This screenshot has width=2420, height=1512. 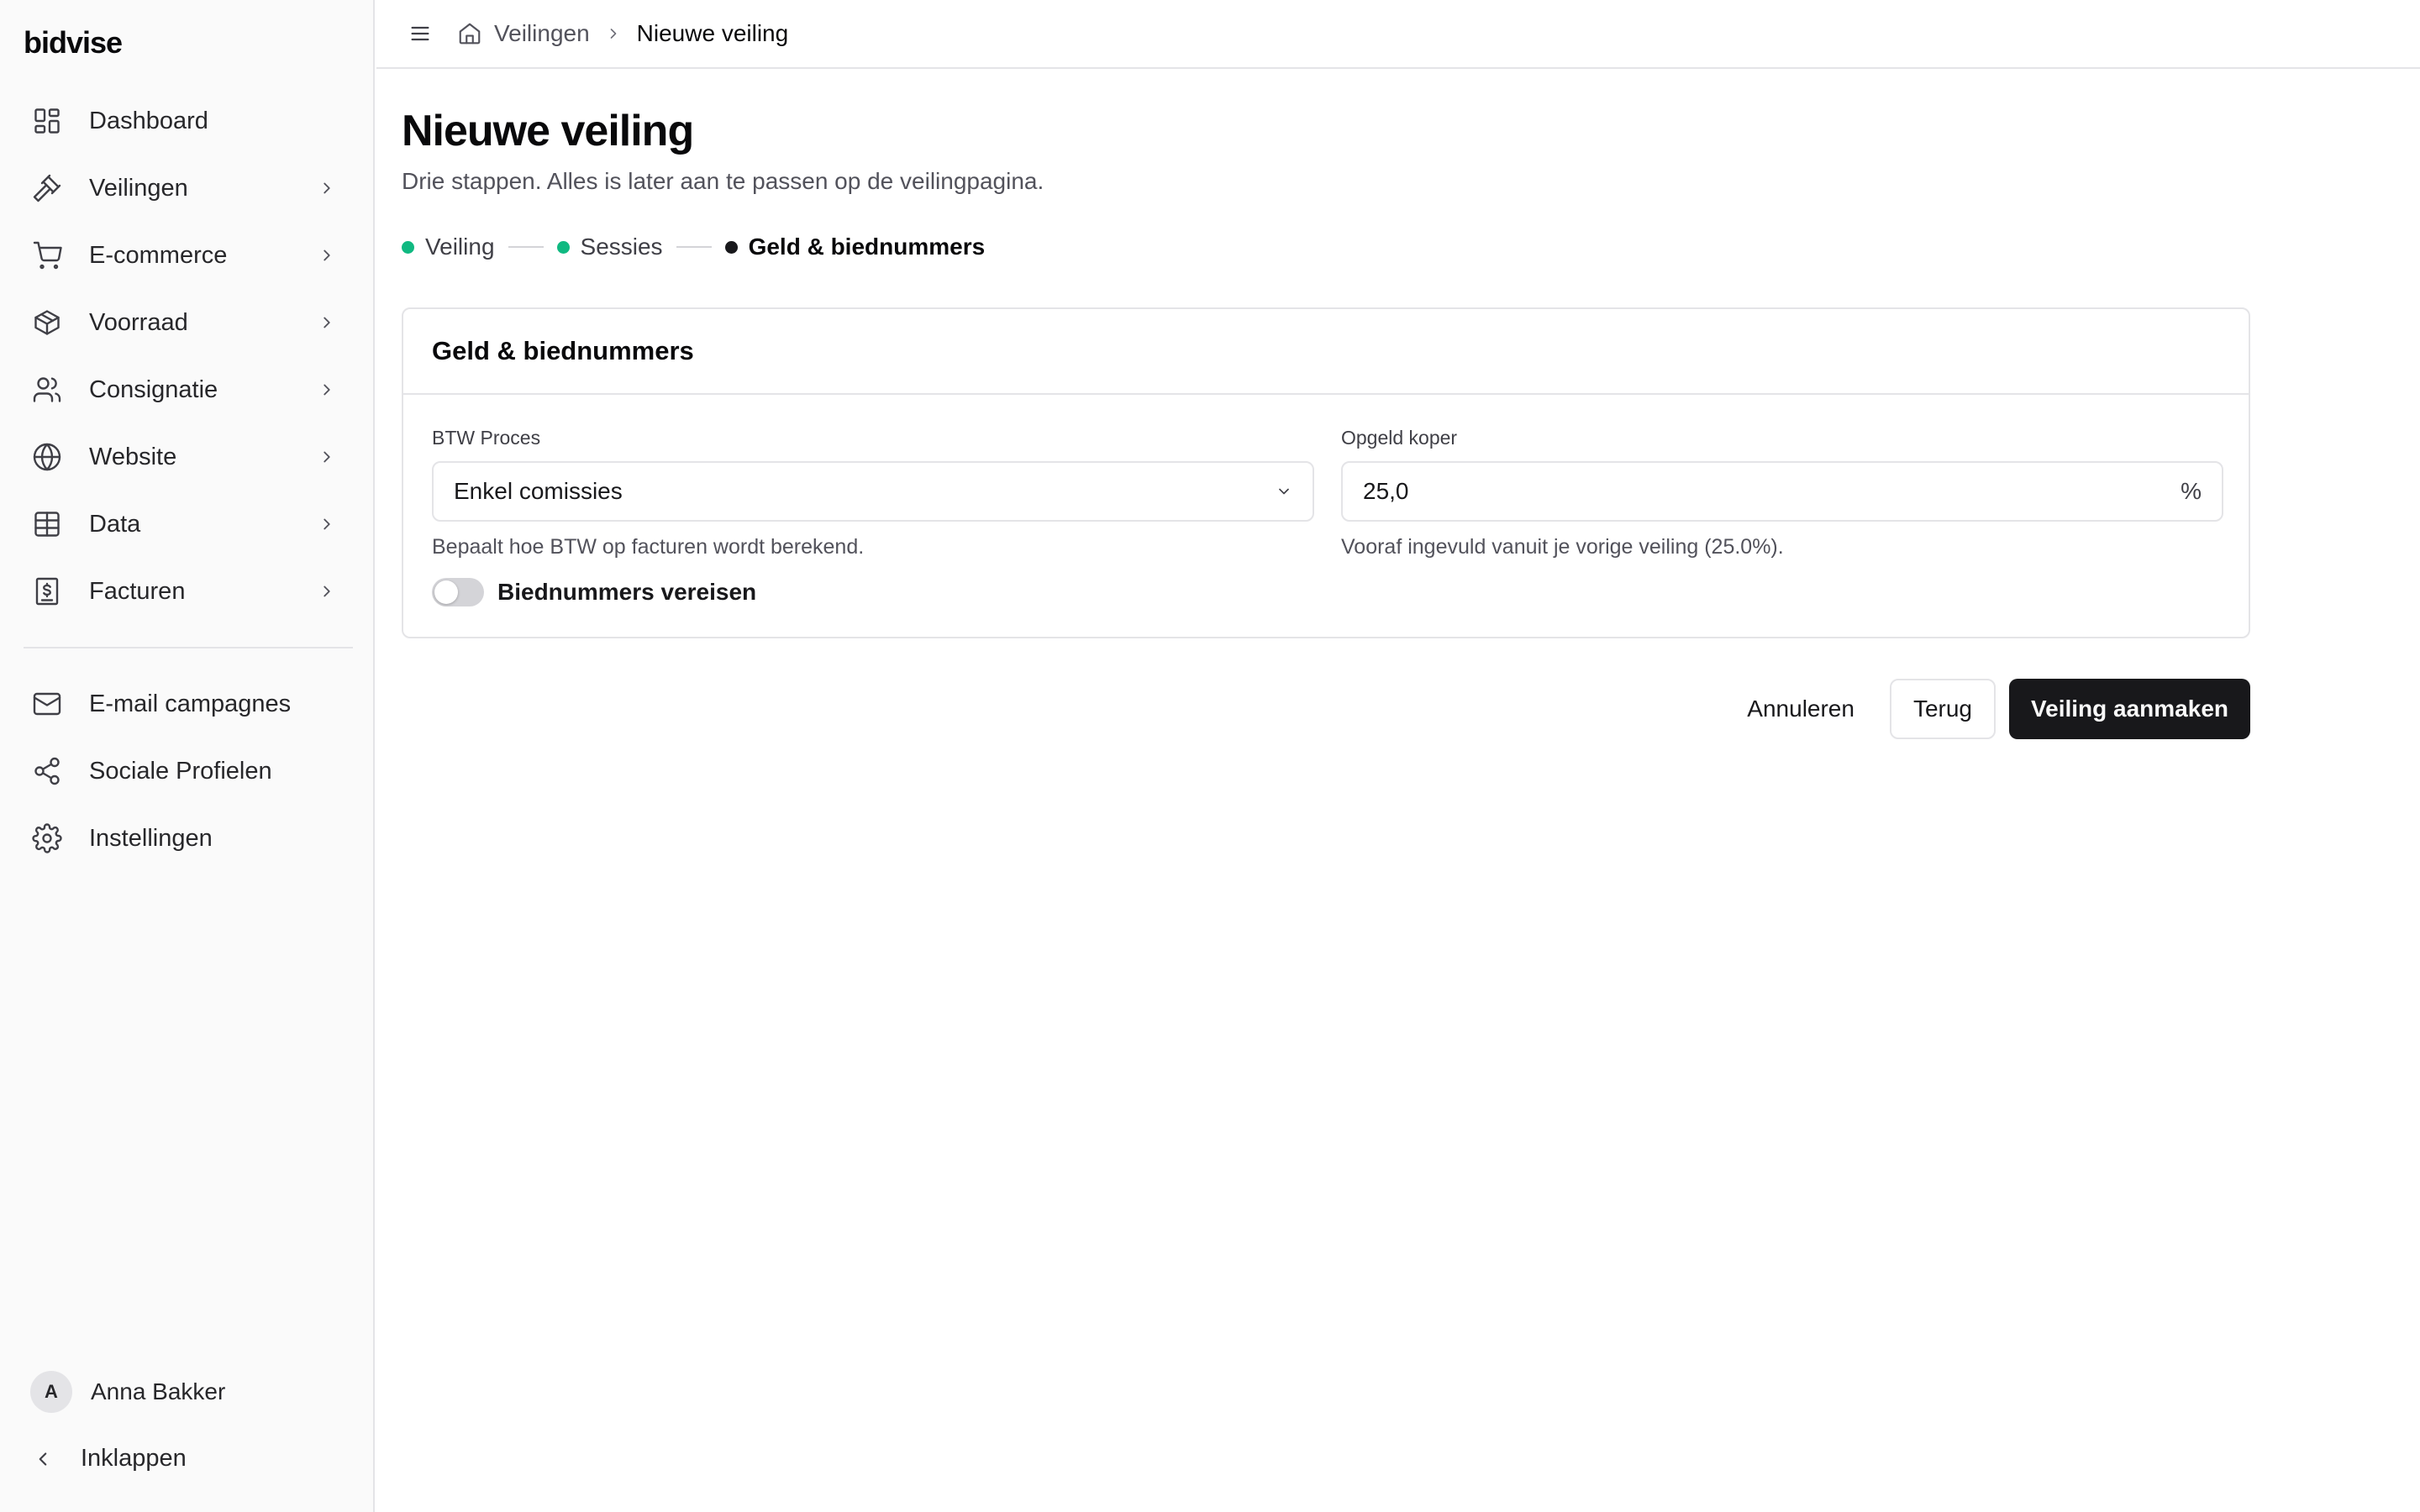 I want to click on sidebar-item-instellingen: Instellingen, so click(x=187, y=838).